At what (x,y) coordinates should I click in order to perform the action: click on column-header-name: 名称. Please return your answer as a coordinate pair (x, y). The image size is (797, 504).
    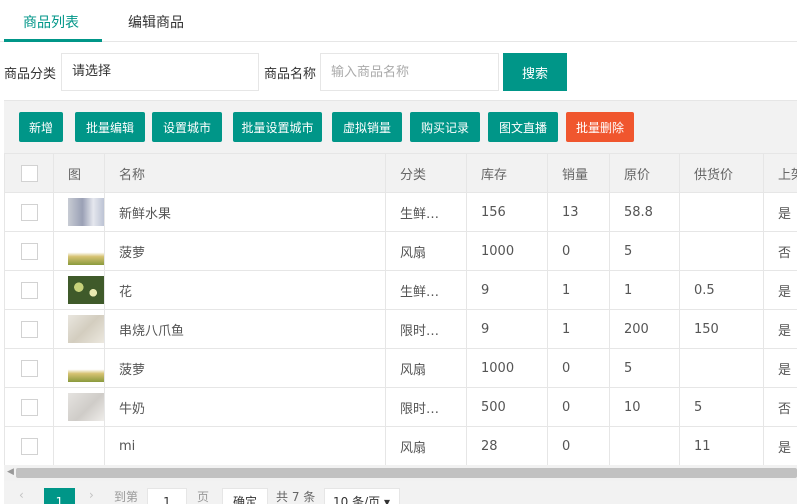
    Looking at the image, I should click on (245, 173).